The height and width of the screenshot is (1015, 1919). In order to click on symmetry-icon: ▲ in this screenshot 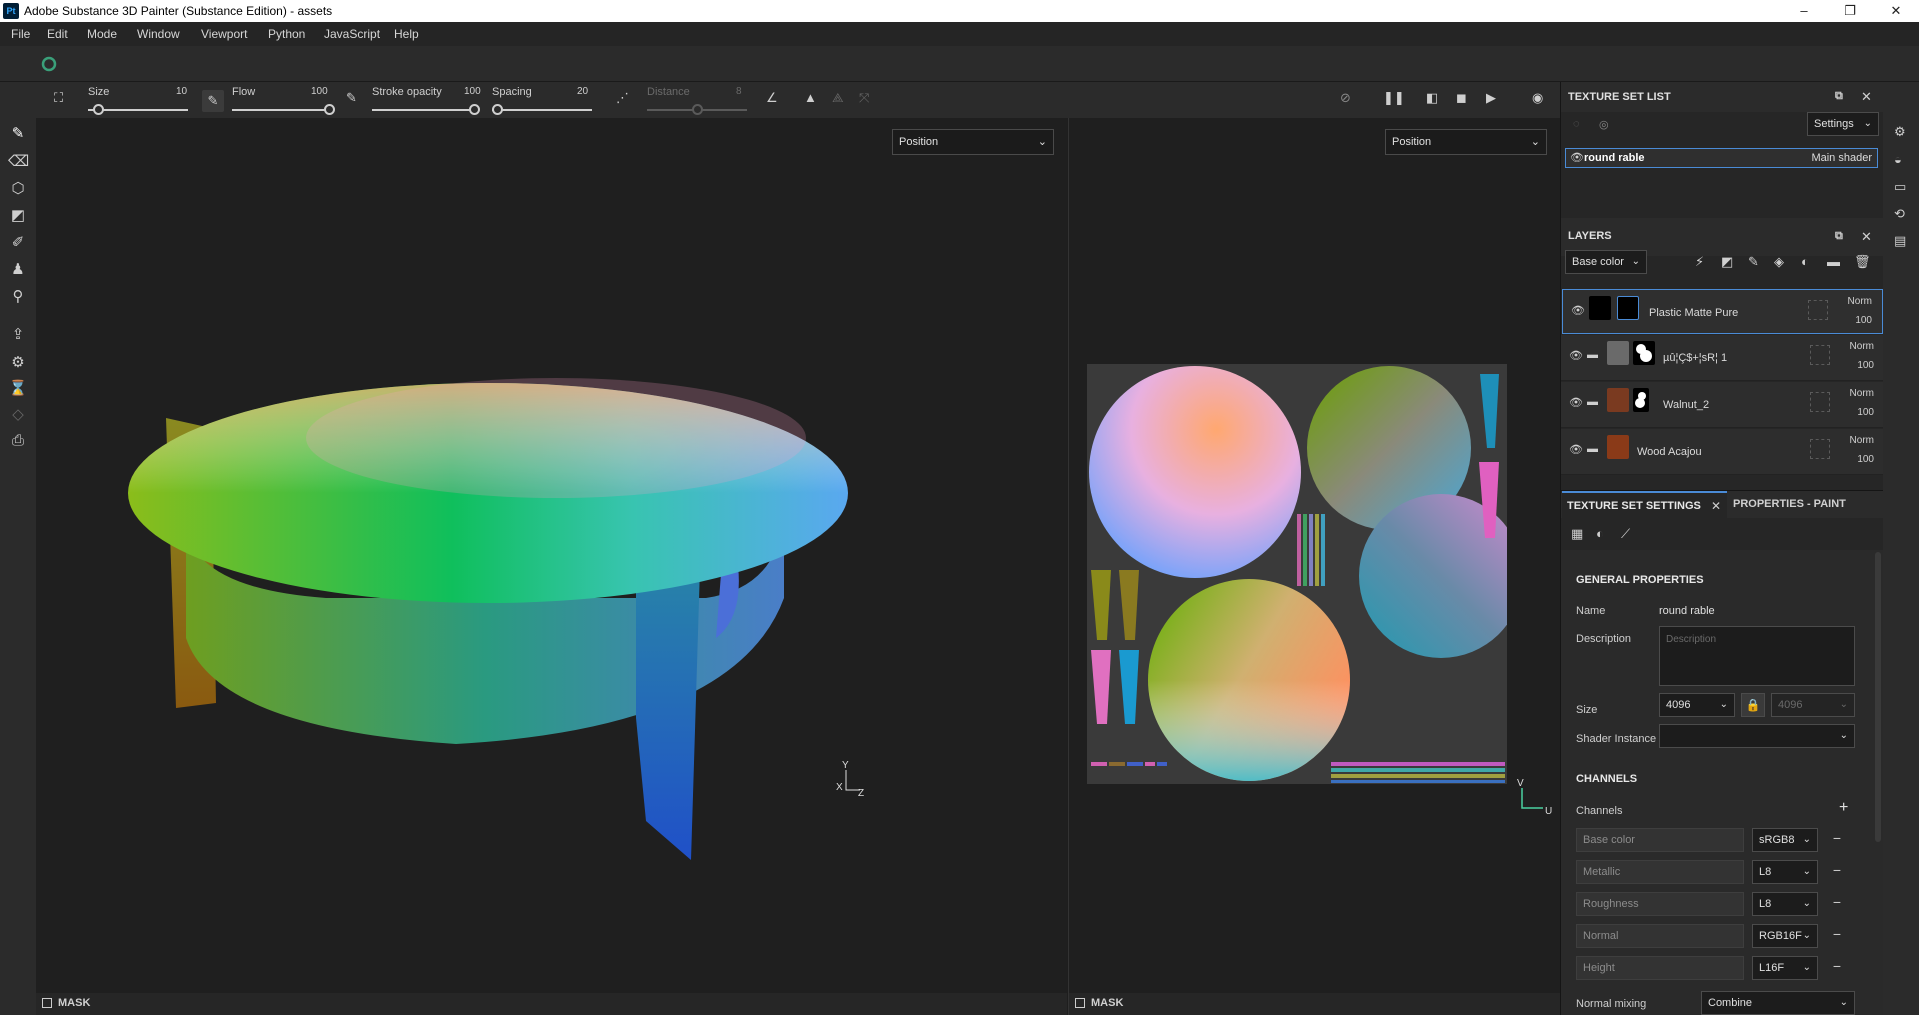, I will do `click(810, 97)`.